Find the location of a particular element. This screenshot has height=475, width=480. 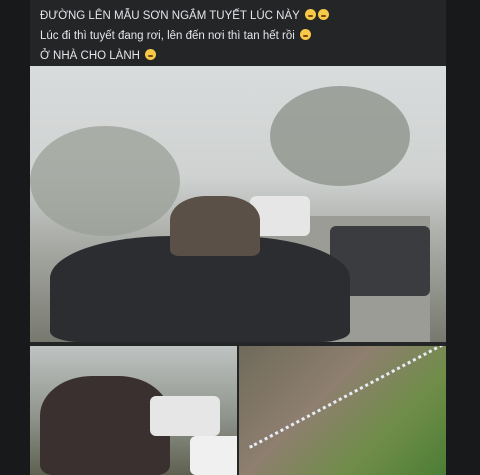

right-panel is located at coordinates (463, 237).